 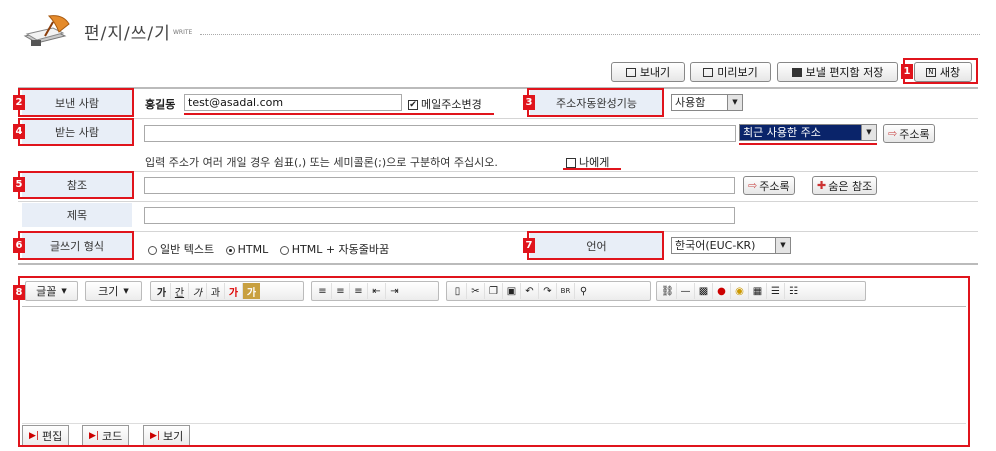 What do you see at coordinates (230, 250) in the screenshot?
I see `radio-selected-icon` at bounding box center [230, 250].